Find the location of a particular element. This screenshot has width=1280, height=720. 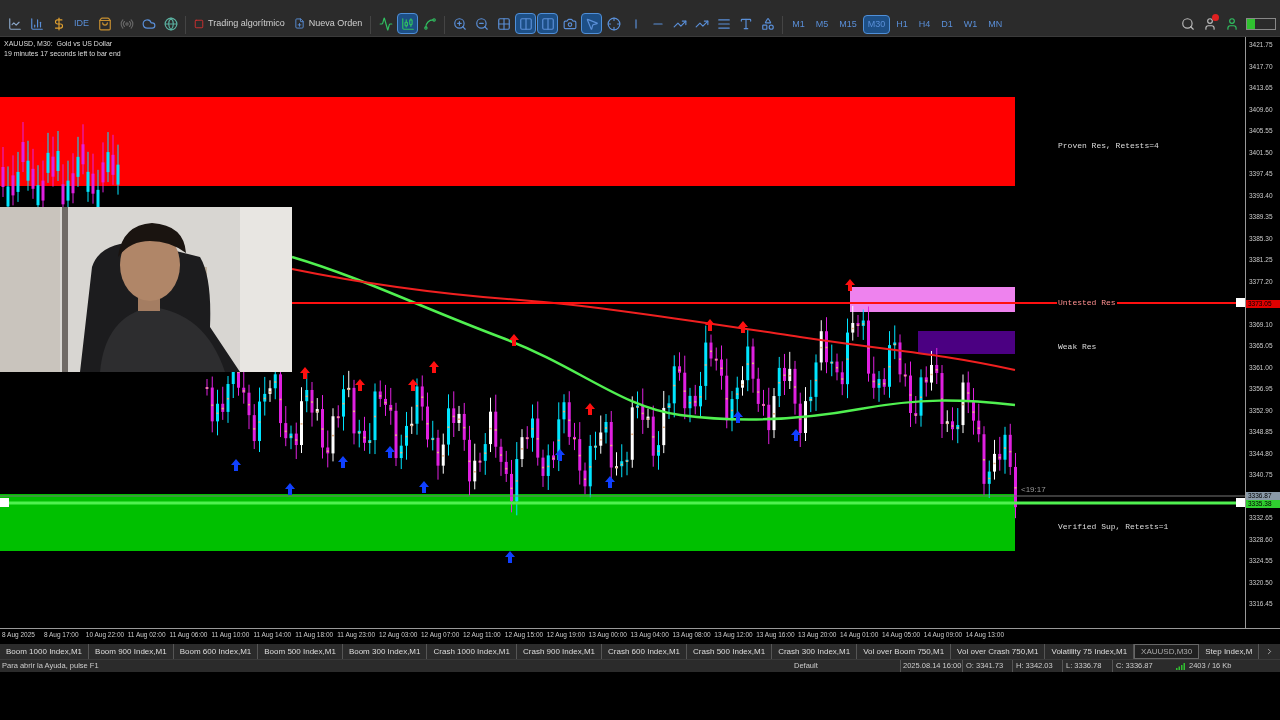

timeframe-button: W1 is located at coordinates (970, 24).